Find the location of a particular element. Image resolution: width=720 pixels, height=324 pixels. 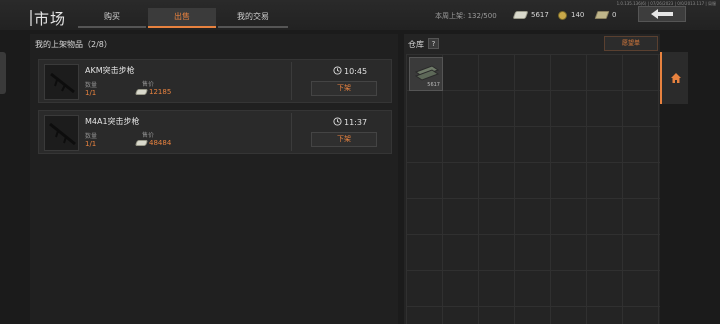

inventory-item-count: 5617 is located at coordinates (433, 85).